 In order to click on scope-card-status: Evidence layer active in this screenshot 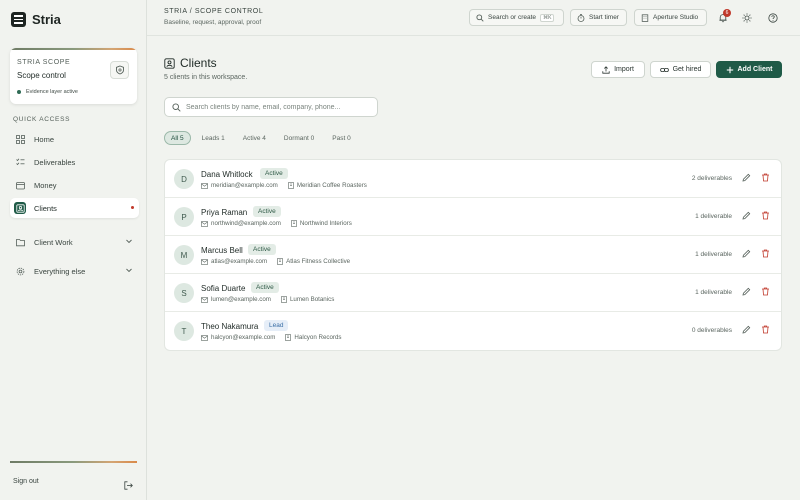, I will do `click(47, 92)`.